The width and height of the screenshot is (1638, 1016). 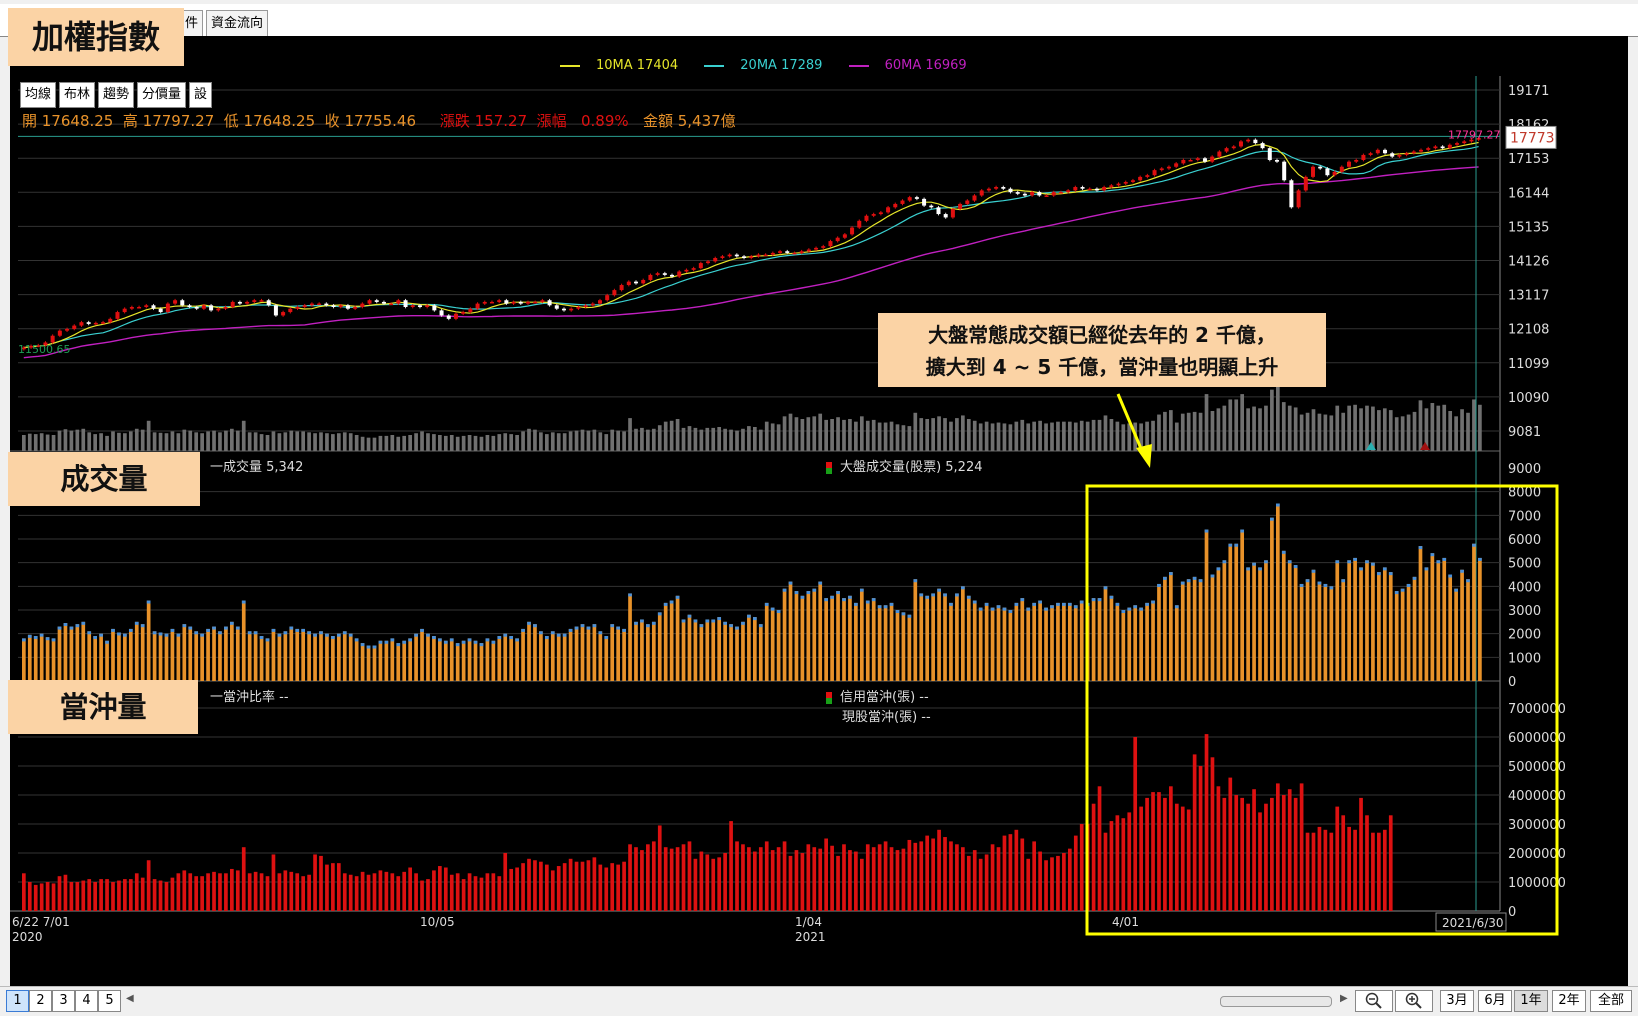 What do you see at coordinates (1528, 296) in the screenshot?
I see `price-tick-label: 13117` at bounding box center [1528, 296].